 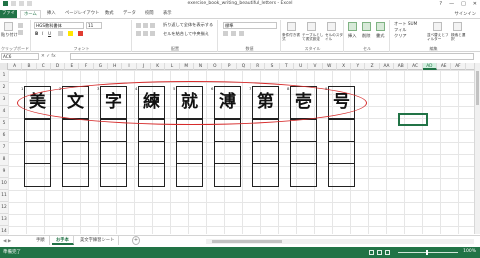 What do you see at coordinates (109, 14) in the screenshot?
I see `tab-formulas: 数式` at bounding box center [109, 14].